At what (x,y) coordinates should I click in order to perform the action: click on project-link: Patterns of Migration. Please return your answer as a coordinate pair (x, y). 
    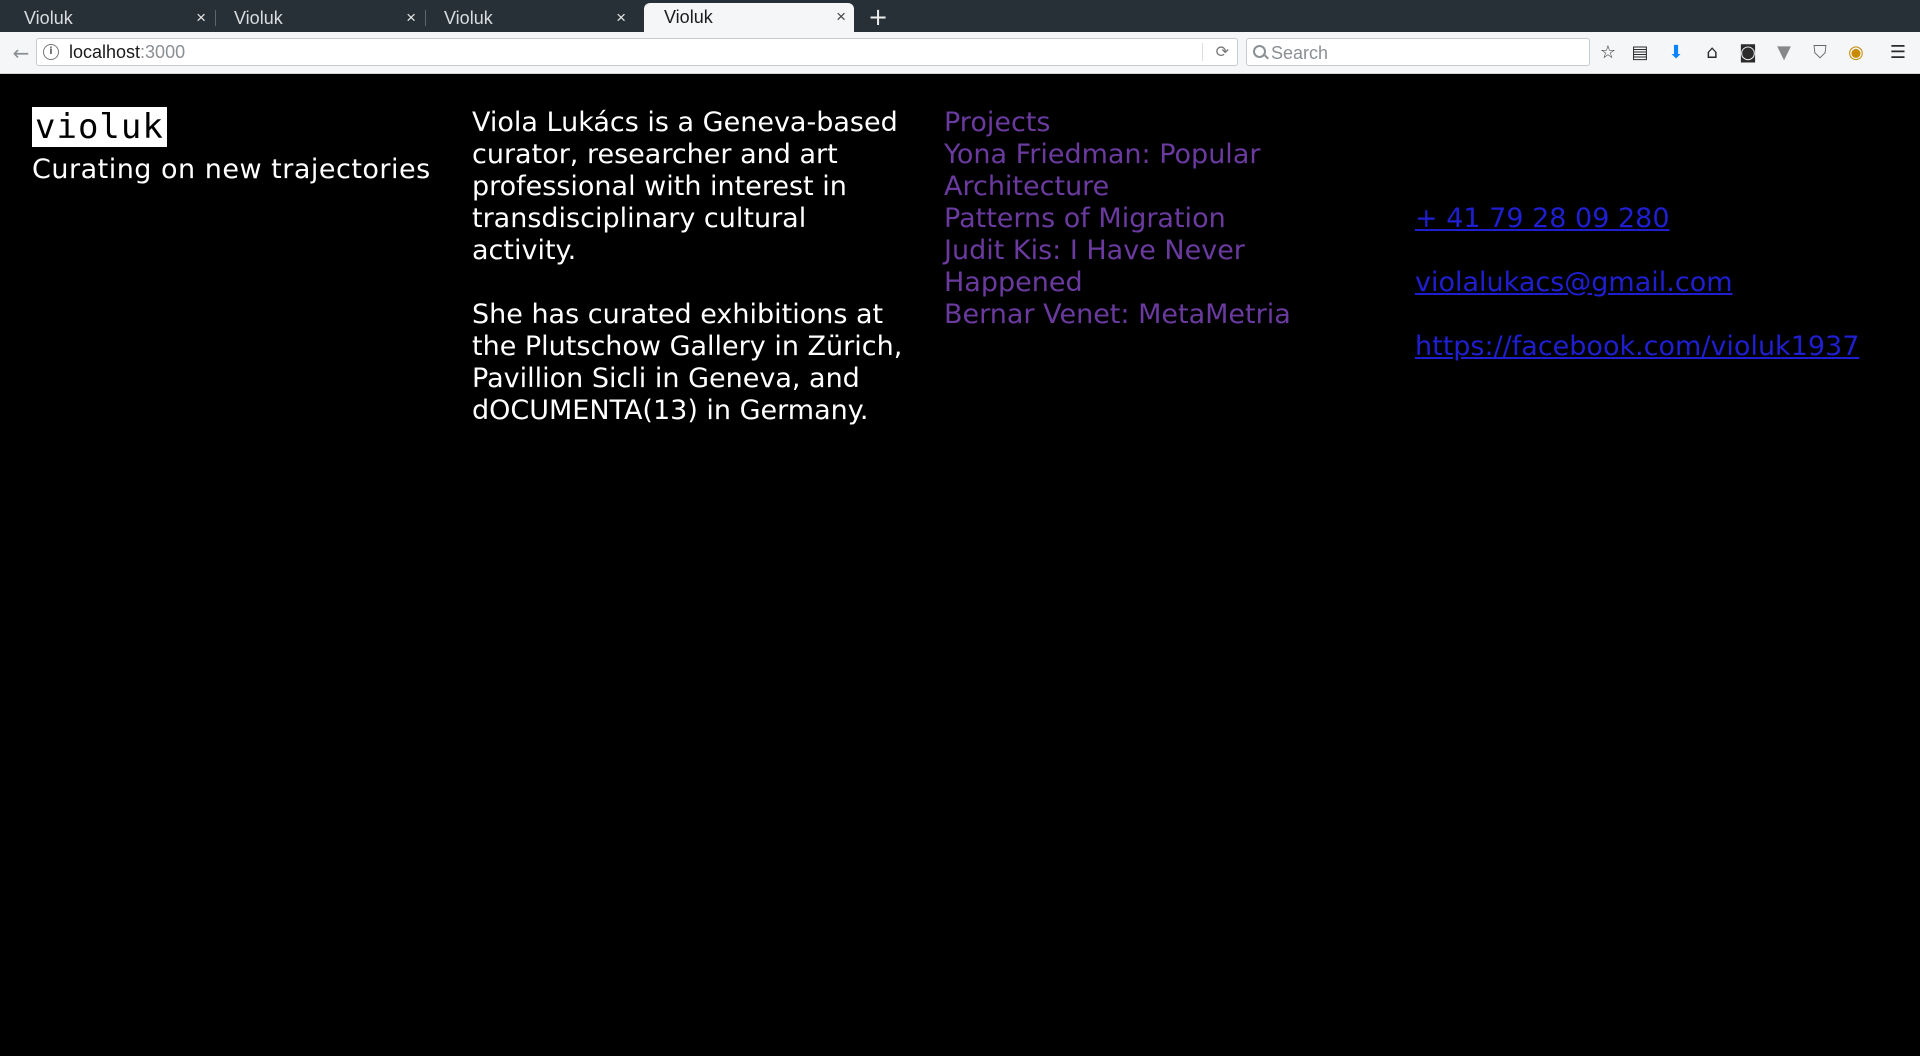
    Looking at the image, I should click on (1134, 219).